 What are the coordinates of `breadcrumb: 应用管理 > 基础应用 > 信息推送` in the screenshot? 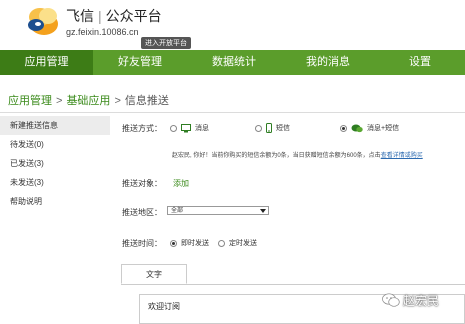 It's located at (88, 100).